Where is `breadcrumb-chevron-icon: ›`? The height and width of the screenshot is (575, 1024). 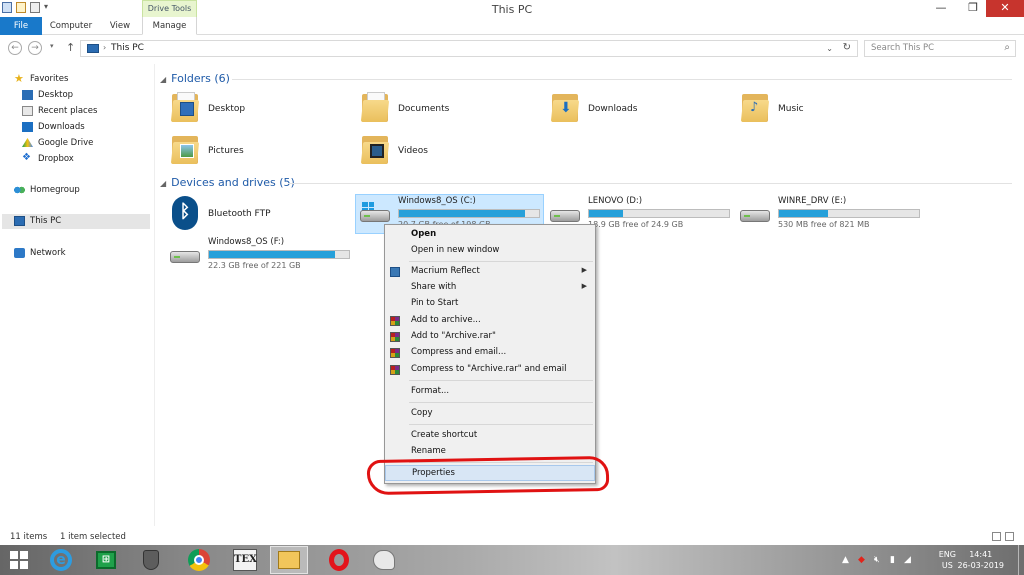 breadcrumb-chevron-icon: › is located at coordinates (104, 47).